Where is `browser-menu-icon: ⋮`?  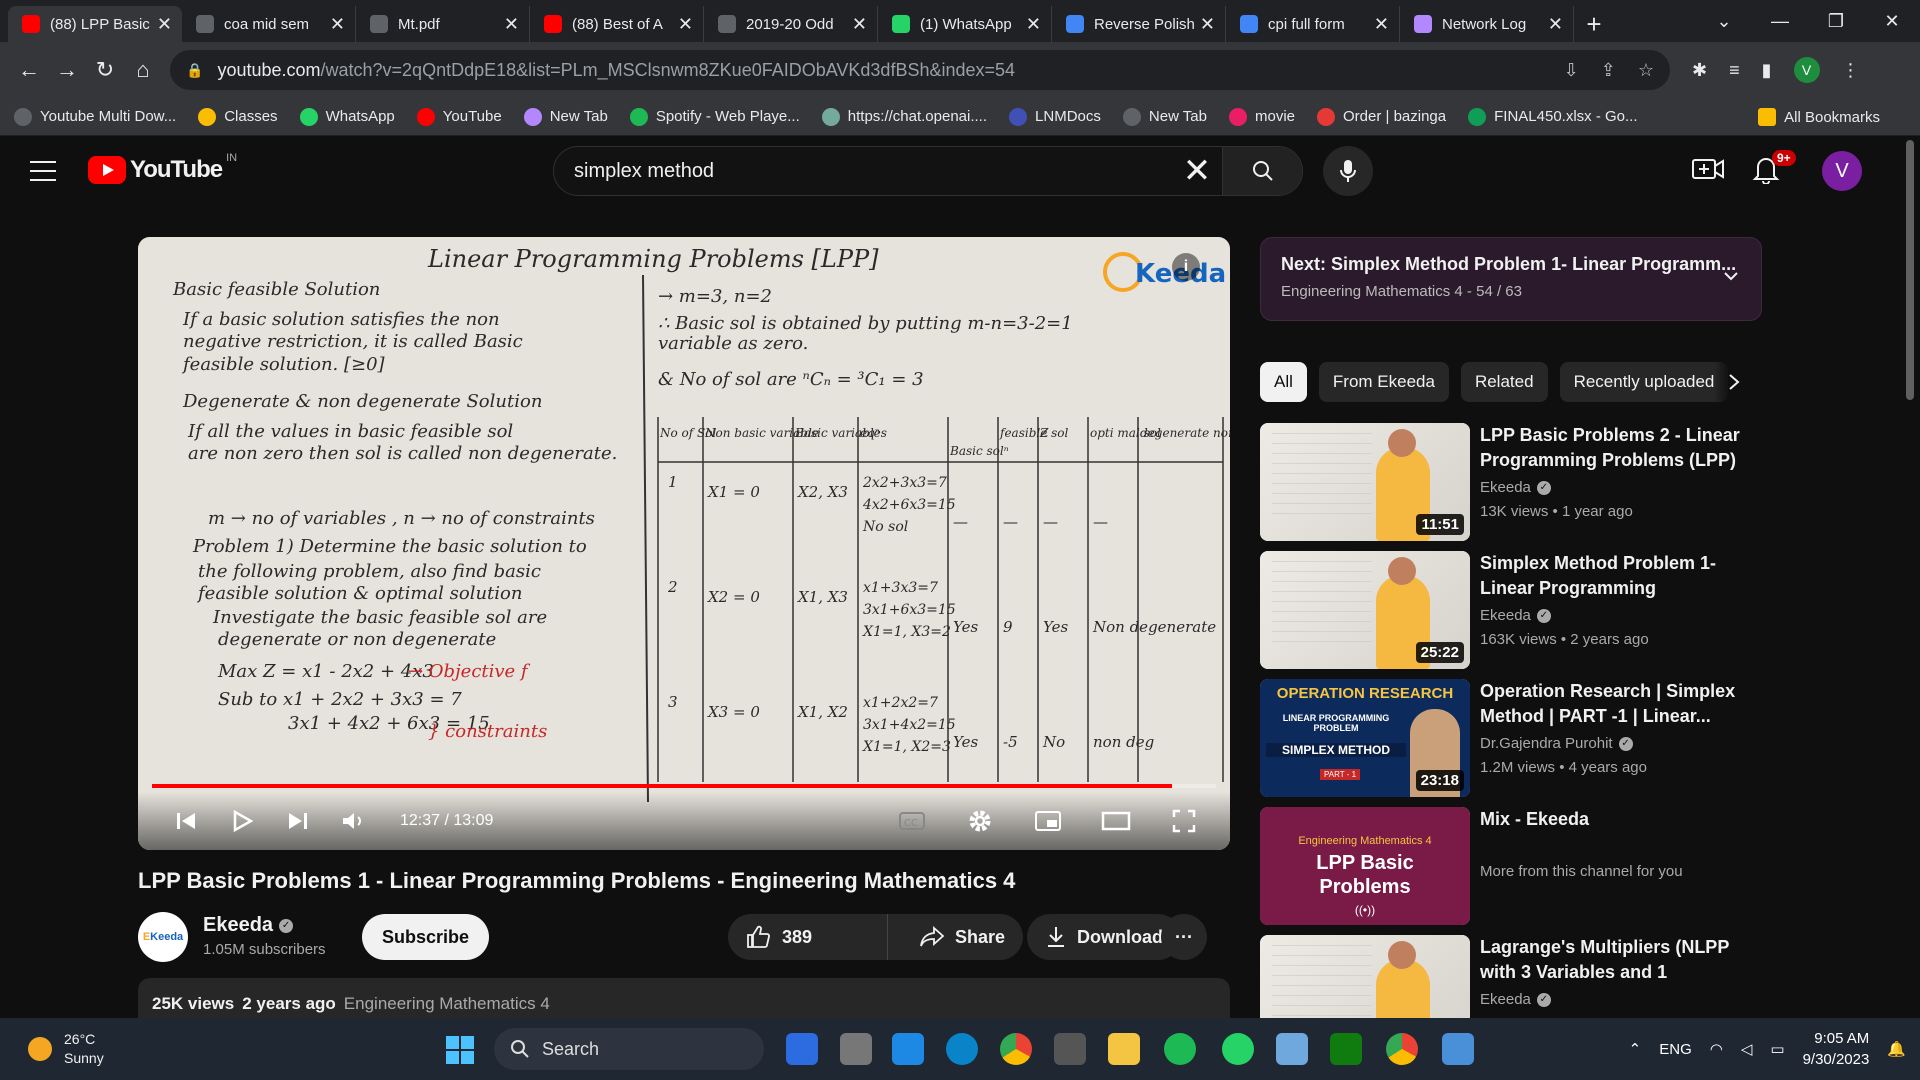
browser-menu-icon: ⋮ is located at coordinates (1851, 70).